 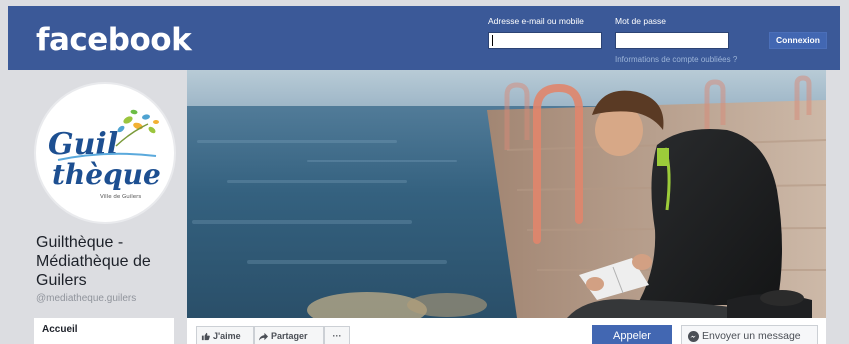 I want to click on email-input, so click(x=545, y=40).